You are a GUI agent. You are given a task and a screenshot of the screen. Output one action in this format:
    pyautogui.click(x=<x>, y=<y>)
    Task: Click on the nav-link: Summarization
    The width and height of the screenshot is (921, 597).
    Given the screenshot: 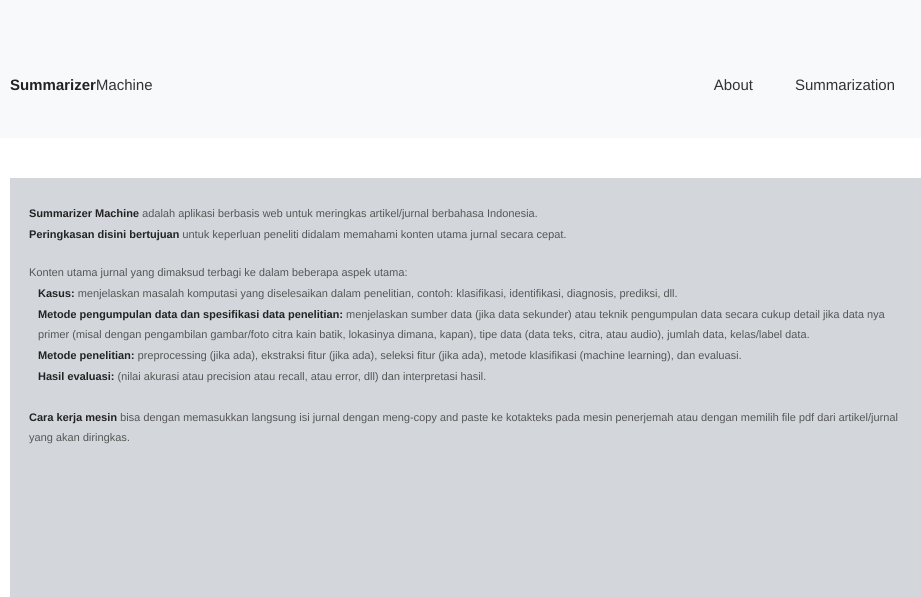 What is the action you would take?
    pyautogui.click(x=844, y=86)
    